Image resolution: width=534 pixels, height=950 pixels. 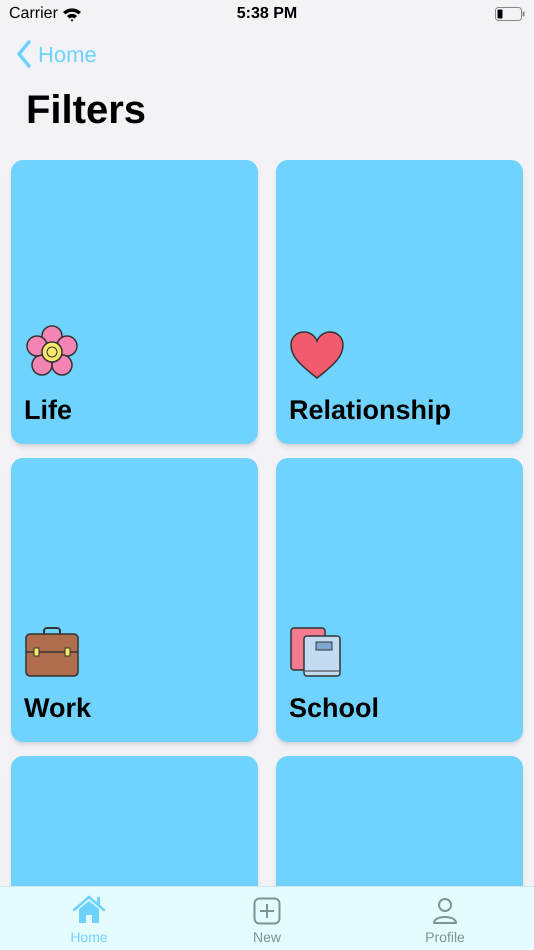 I want to click on card-label: Life, so click(x=48, y=410).